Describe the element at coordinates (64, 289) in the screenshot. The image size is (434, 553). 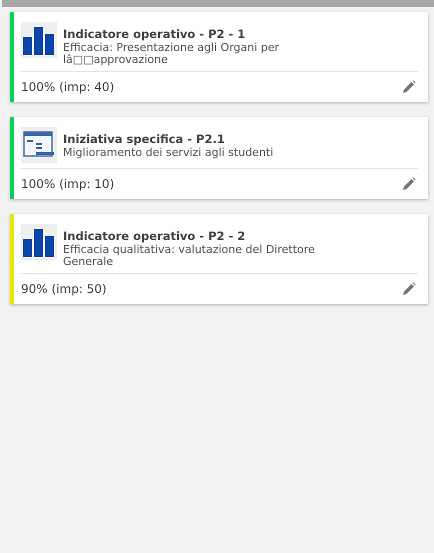
I see `progress-text: 90% (imp: 50)` at that location.